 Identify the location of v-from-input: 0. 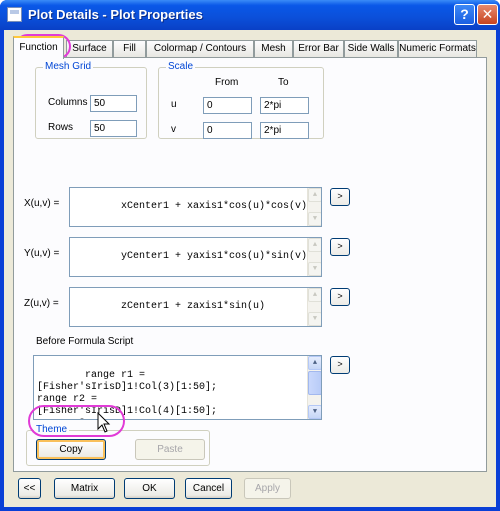
(227, 130).